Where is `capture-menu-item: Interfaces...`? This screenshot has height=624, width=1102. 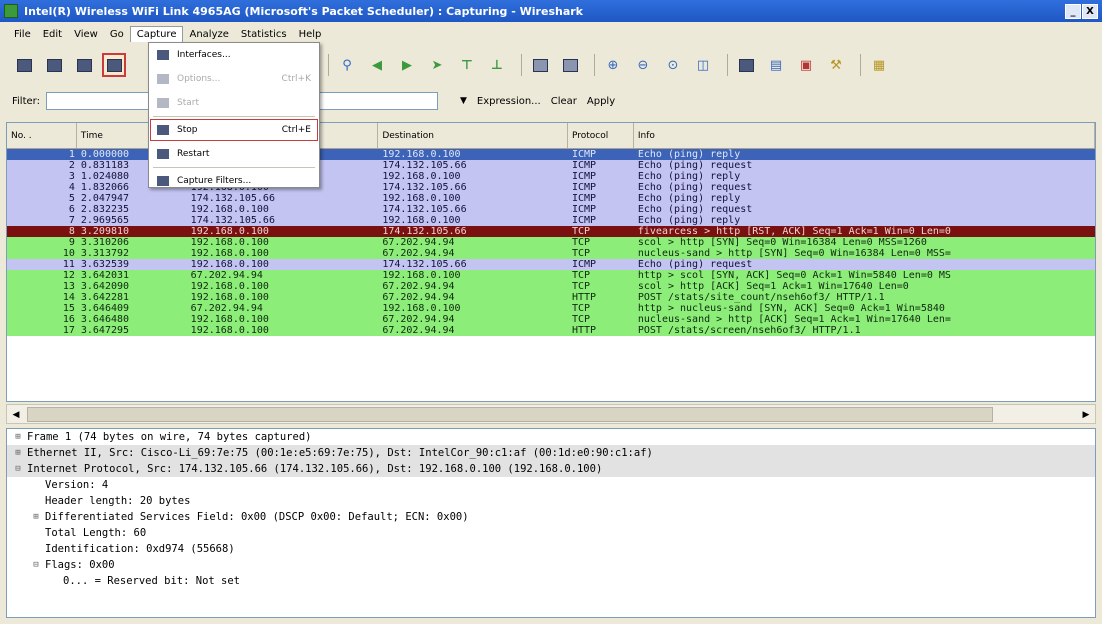 capture-menu-item: Interfaces... is located at coordinates (234, 55).